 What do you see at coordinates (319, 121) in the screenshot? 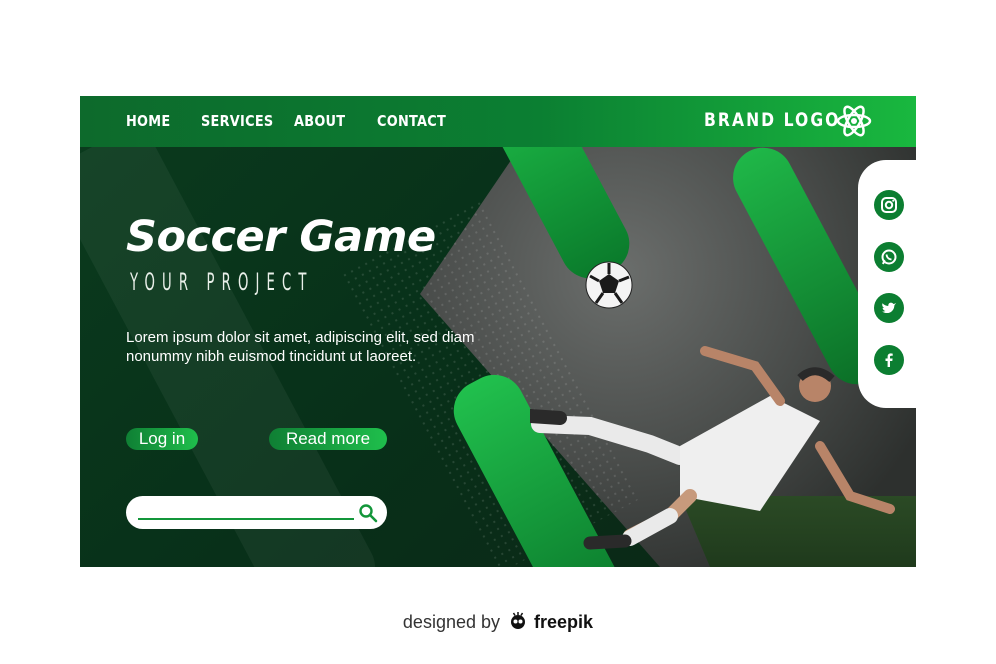
I see `nav-about: ABOUT` at bounding box center [319, 121].